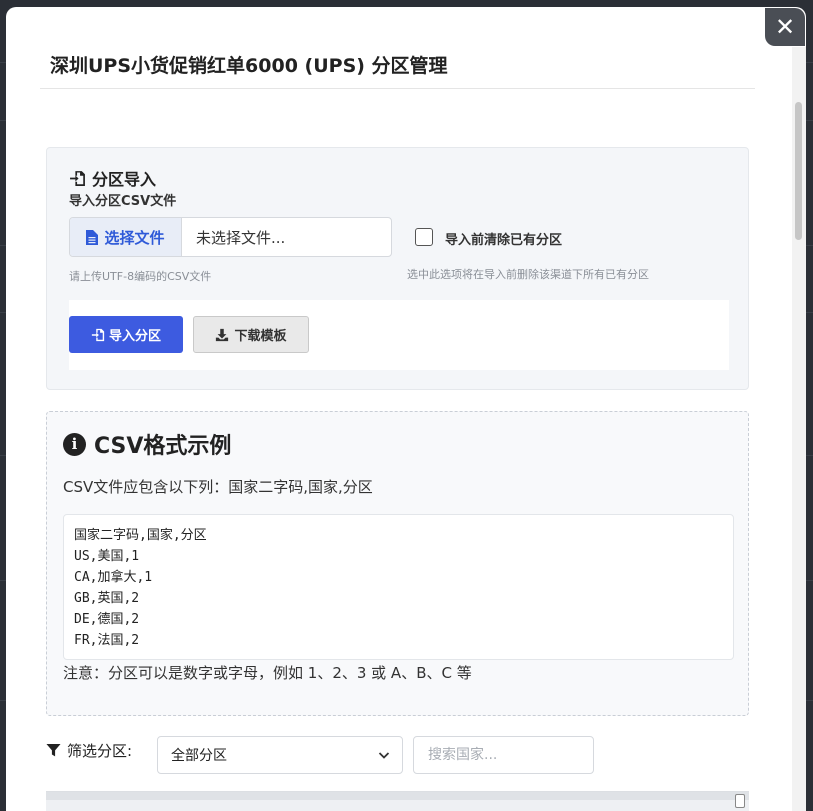 This screenshot has height=811, width=813. I want to click on csv-columns-description: CSV文件应包含以下列：国家二字码,国家,分区, so click(218, 487).